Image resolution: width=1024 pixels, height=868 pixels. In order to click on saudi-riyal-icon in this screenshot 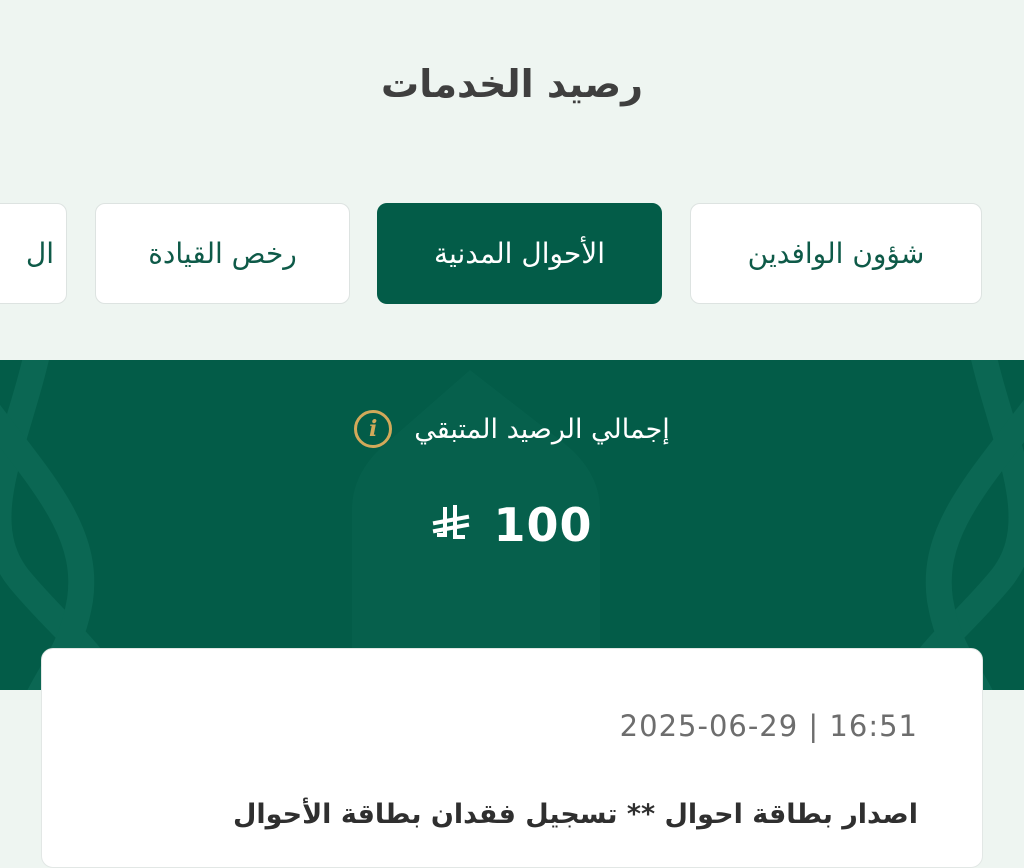, I will do `click(451, 522)`.